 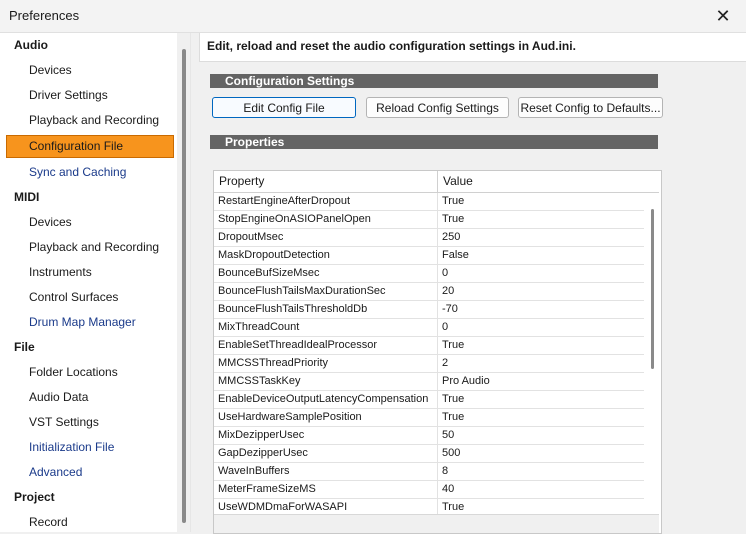 I want to click on sidebar-item: Folder Locations, so click(x=88, y=372).